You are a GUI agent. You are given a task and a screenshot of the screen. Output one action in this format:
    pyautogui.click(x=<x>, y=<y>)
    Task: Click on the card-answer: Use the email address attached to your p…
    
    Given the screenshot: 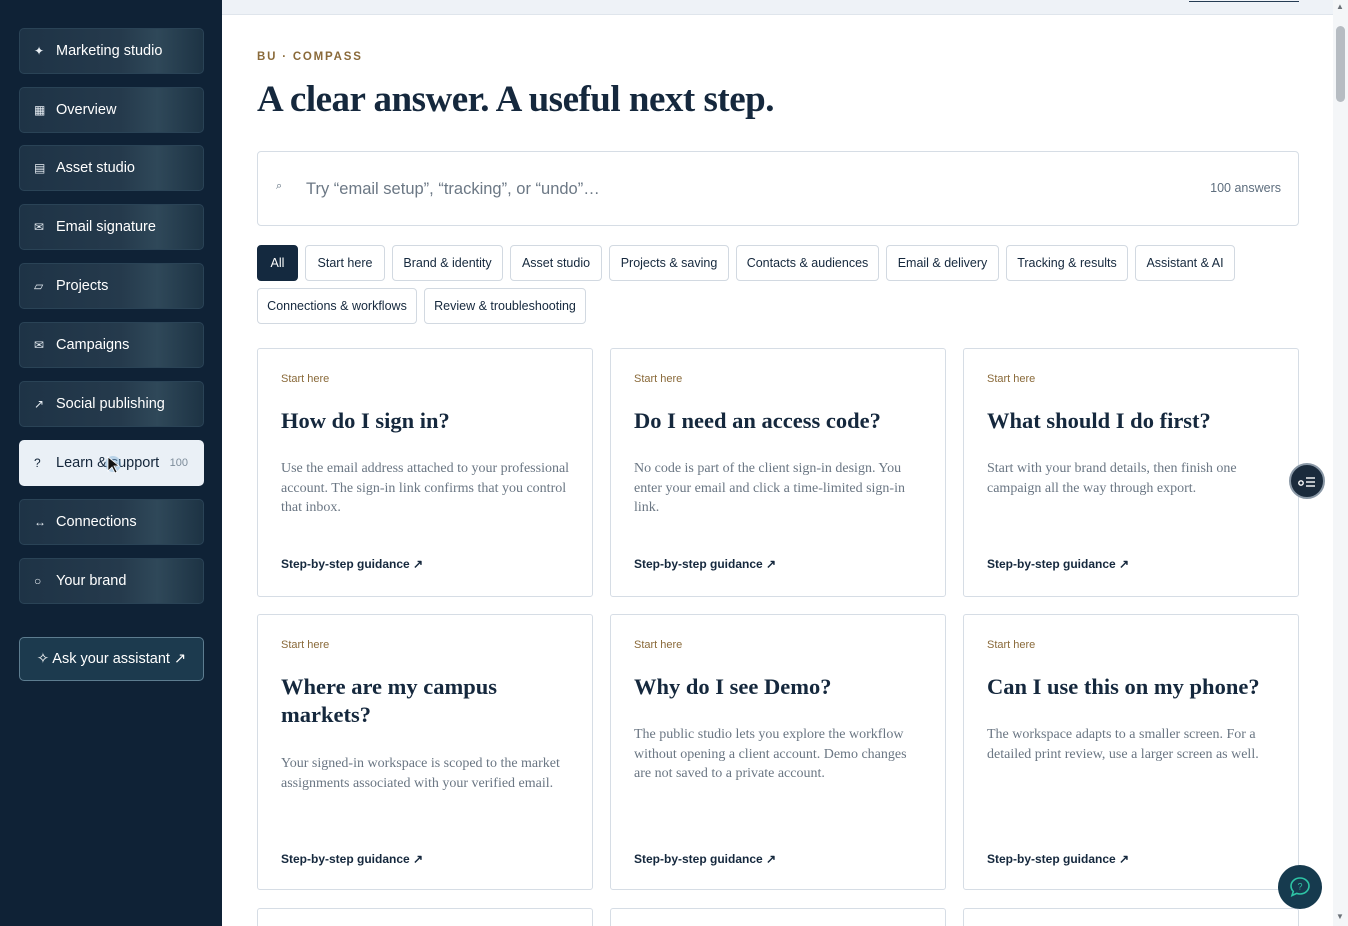 What is the action you would take?
    pyautogui.click(x=425, y=488)
    